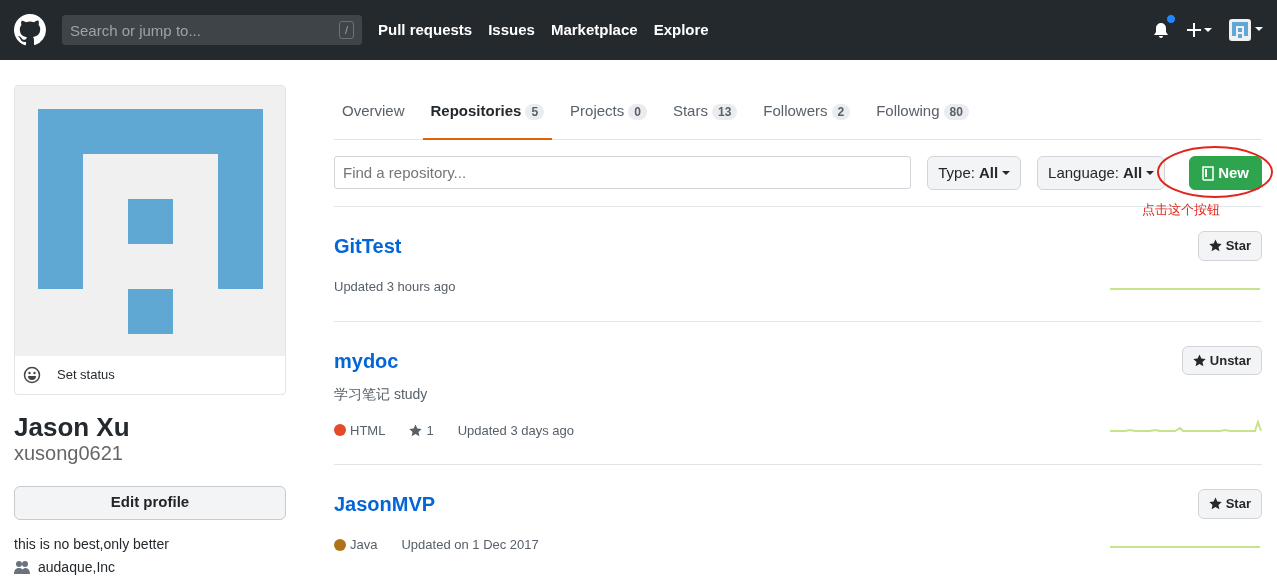 The image size is (1277, 582). I want to click on tab-count: 13, so click(724, 112).